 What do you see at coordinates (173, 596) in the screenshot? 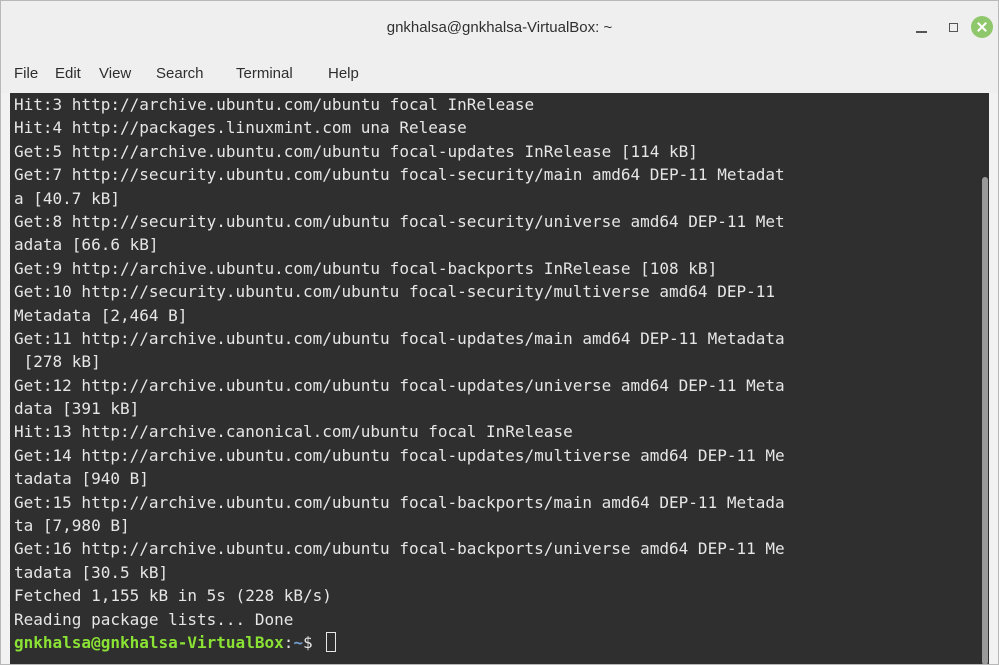
I see `terminal-line: Fetched 1,155 kB in 5s (228 kB/s)` at bounding box center [173, 596].